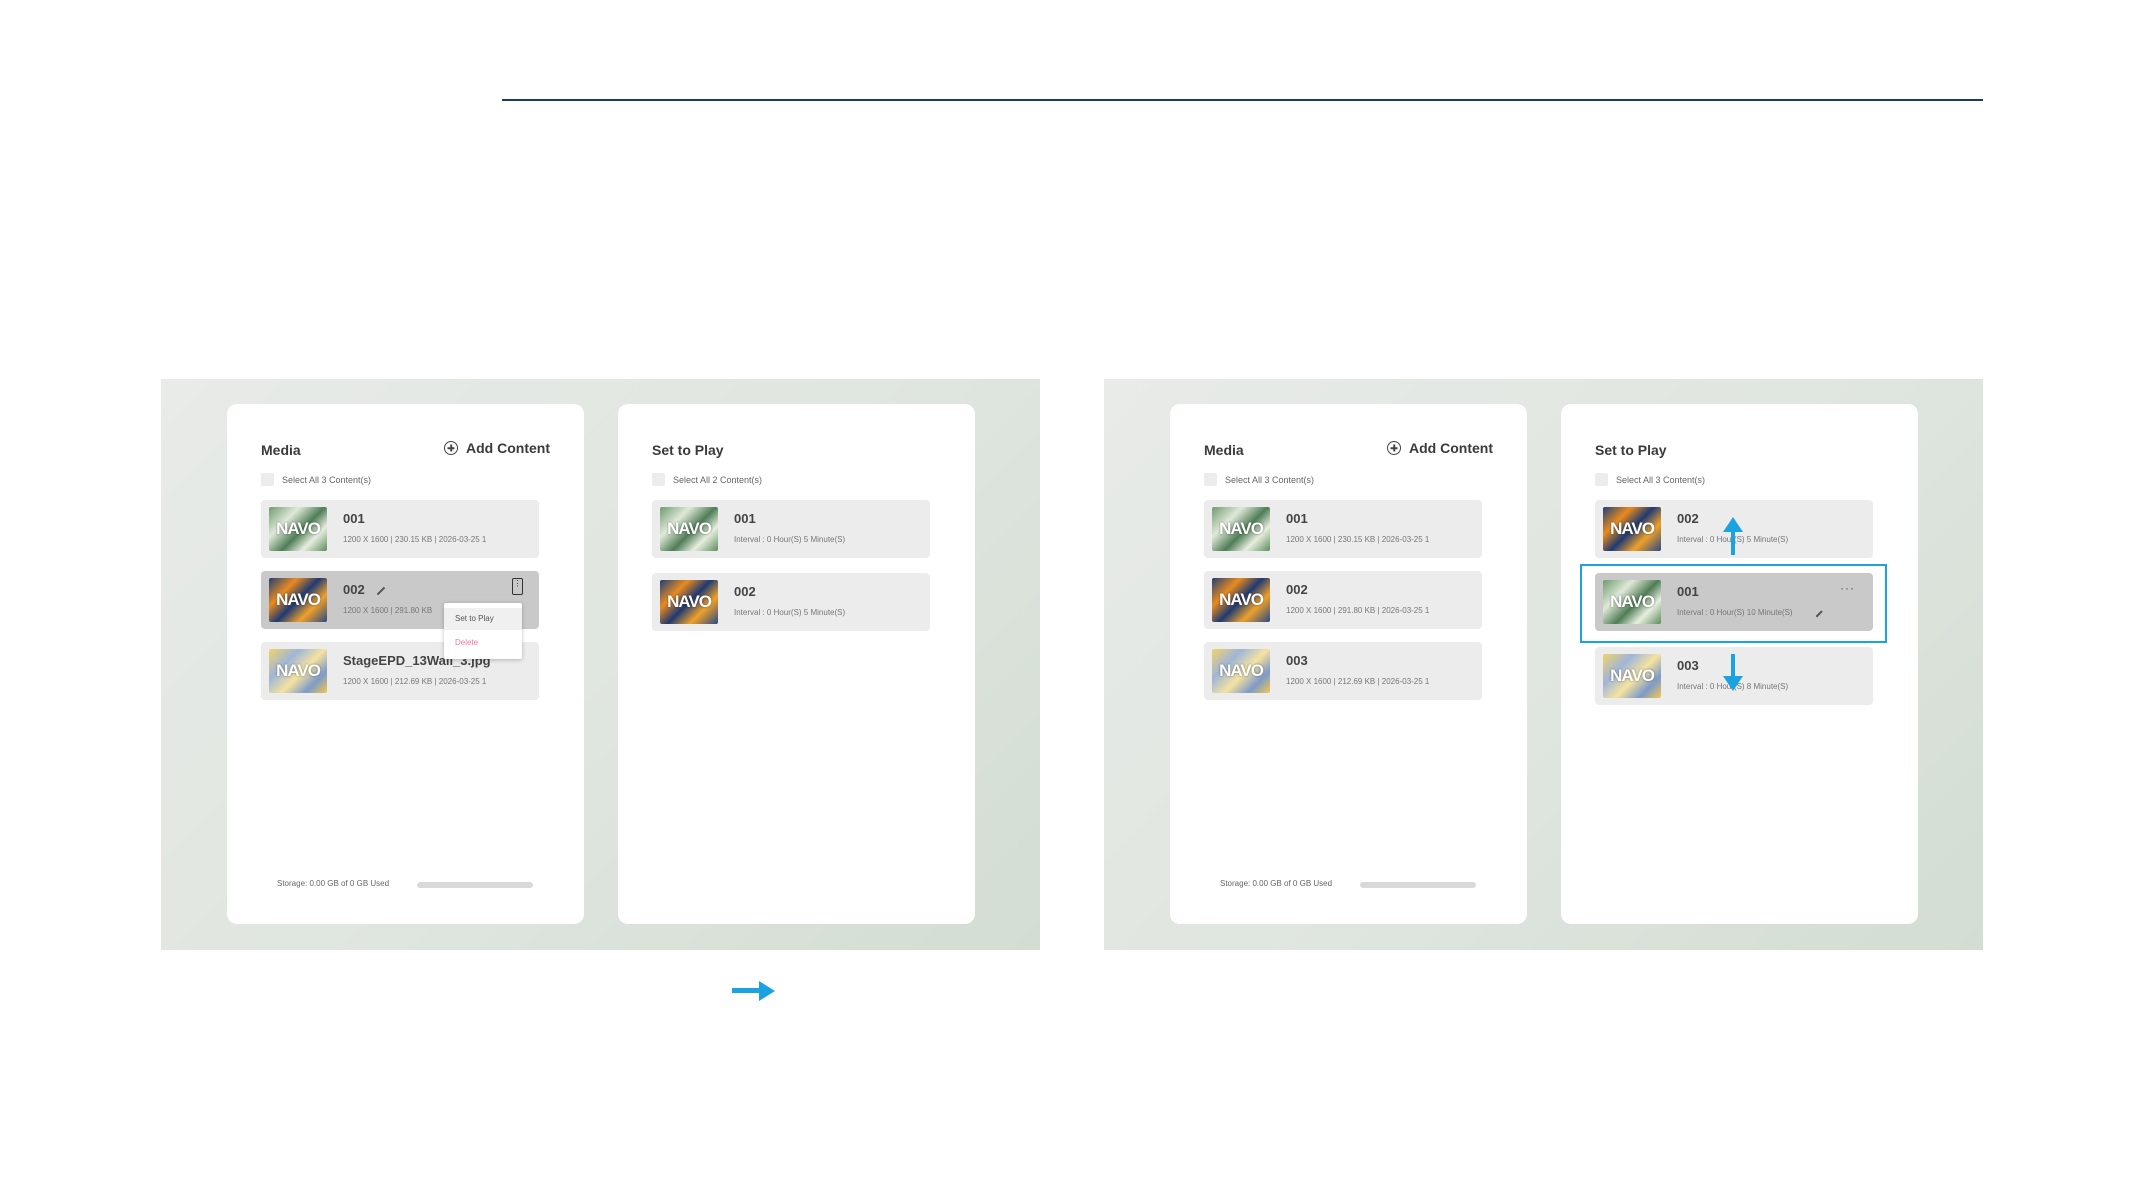 The image size is (2134, 1201). What do you see at coordinates (718, 479) in the screenshot?
I see `select-all-label: Select All 2 Content(s)` at bounding box center [718, 479].